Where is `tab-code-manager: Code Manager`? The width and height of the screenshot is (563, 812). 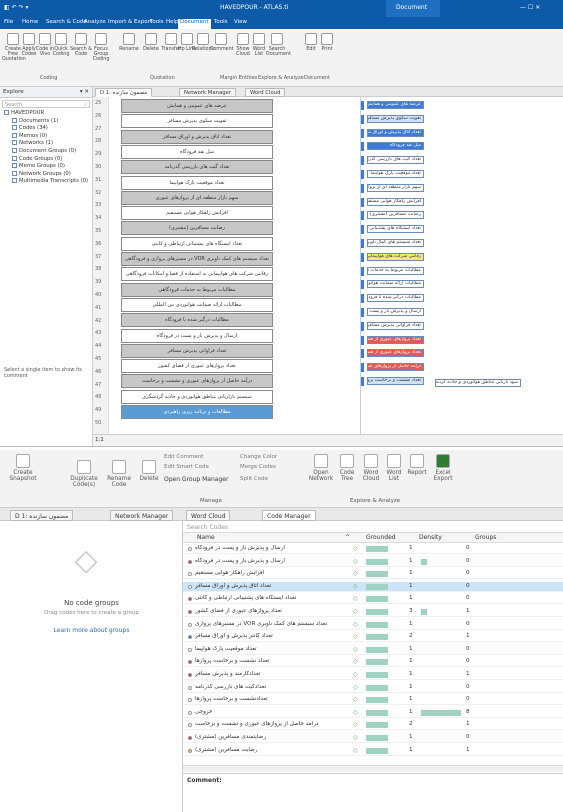 tab-code-manager: Code Manager is located at coordinates (289, 515).